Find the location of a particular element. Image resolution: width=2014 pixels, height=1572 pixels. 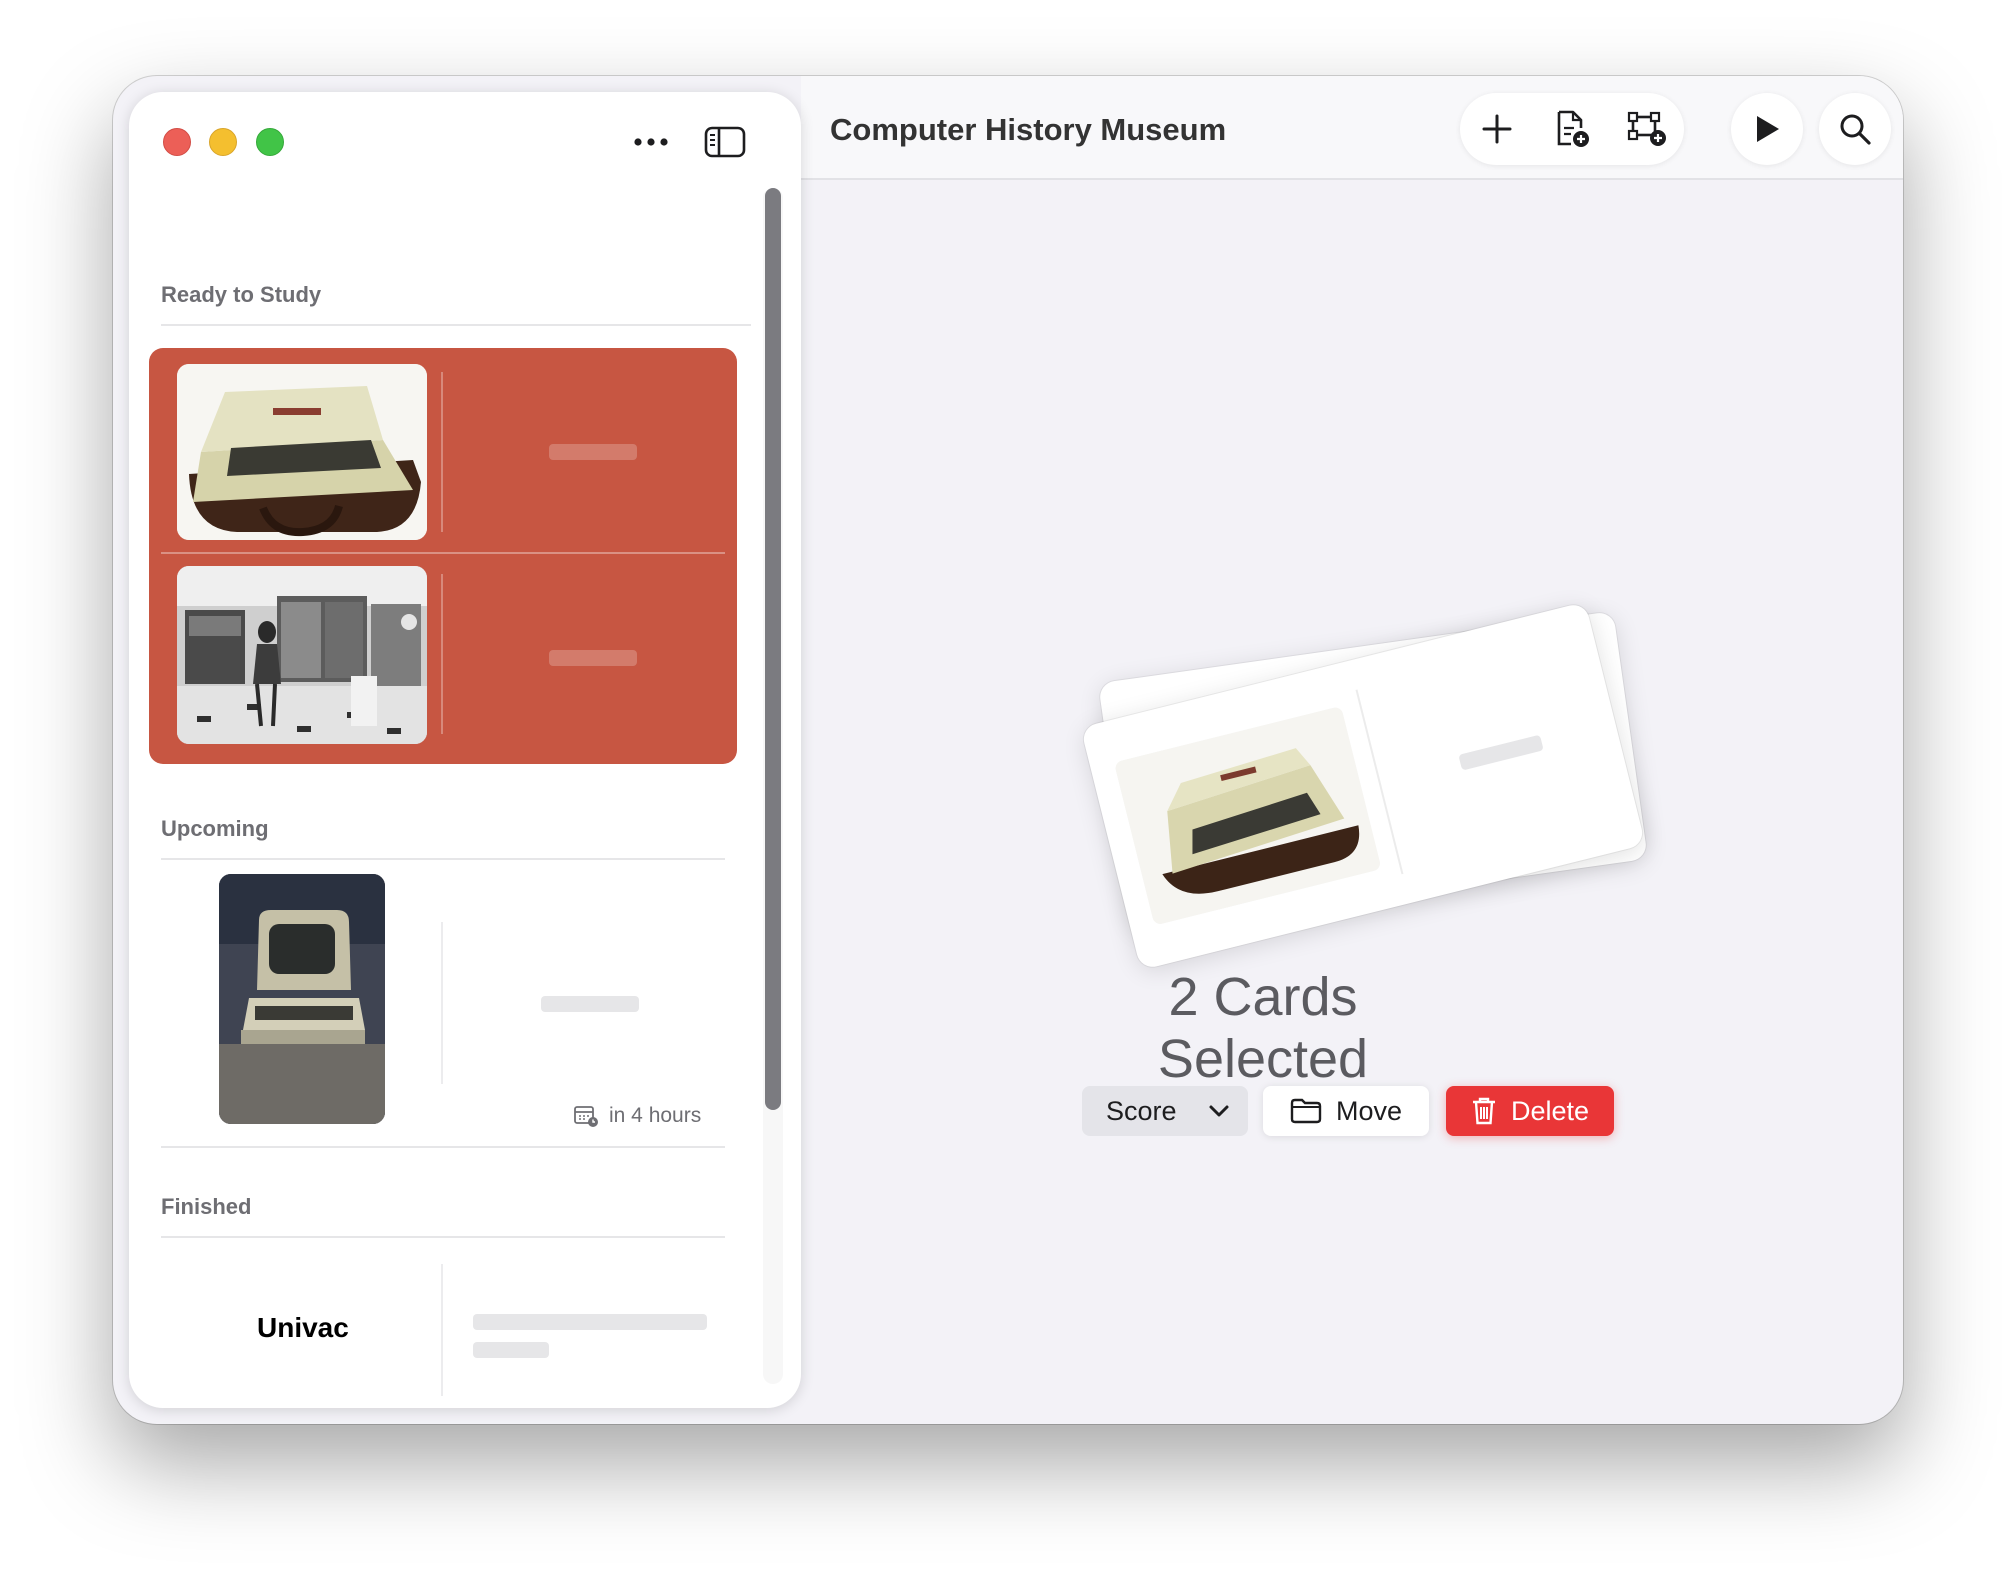

add-document-button is located at coordinates (1572, 129).